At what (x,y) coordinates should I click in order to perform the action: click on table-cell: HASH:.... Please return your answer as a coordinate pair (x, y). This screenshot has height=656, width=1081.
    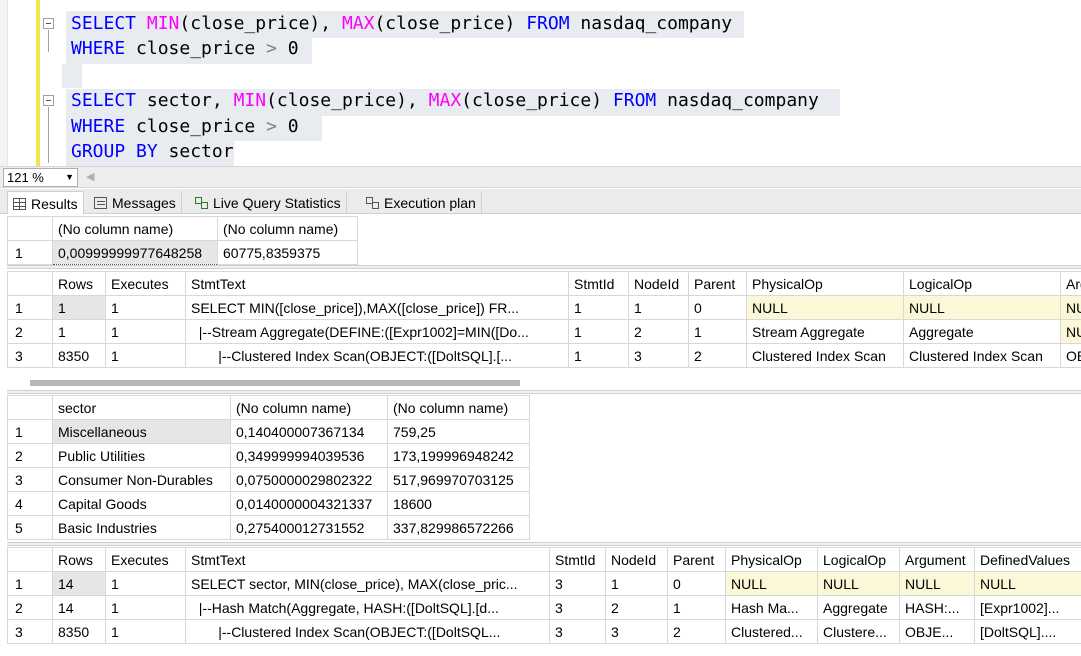
    Looking at the image, I should click on (937, 607).